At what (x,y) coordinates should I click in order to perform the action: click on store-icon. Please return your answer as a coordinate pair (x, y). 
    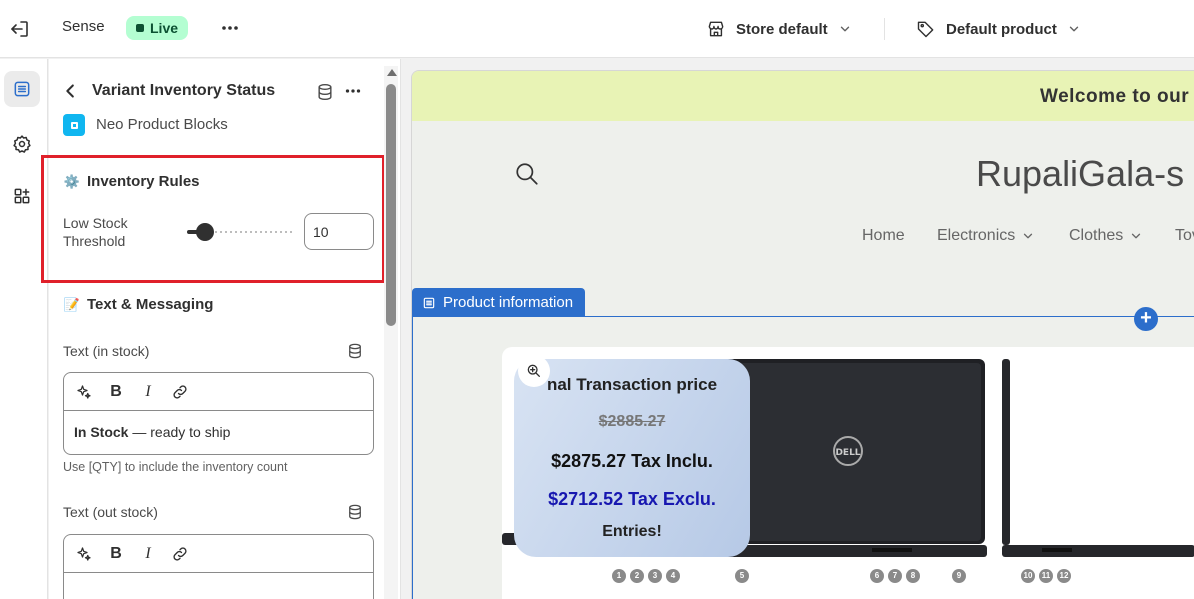
    Looking at the image, I should click on (716, 29).